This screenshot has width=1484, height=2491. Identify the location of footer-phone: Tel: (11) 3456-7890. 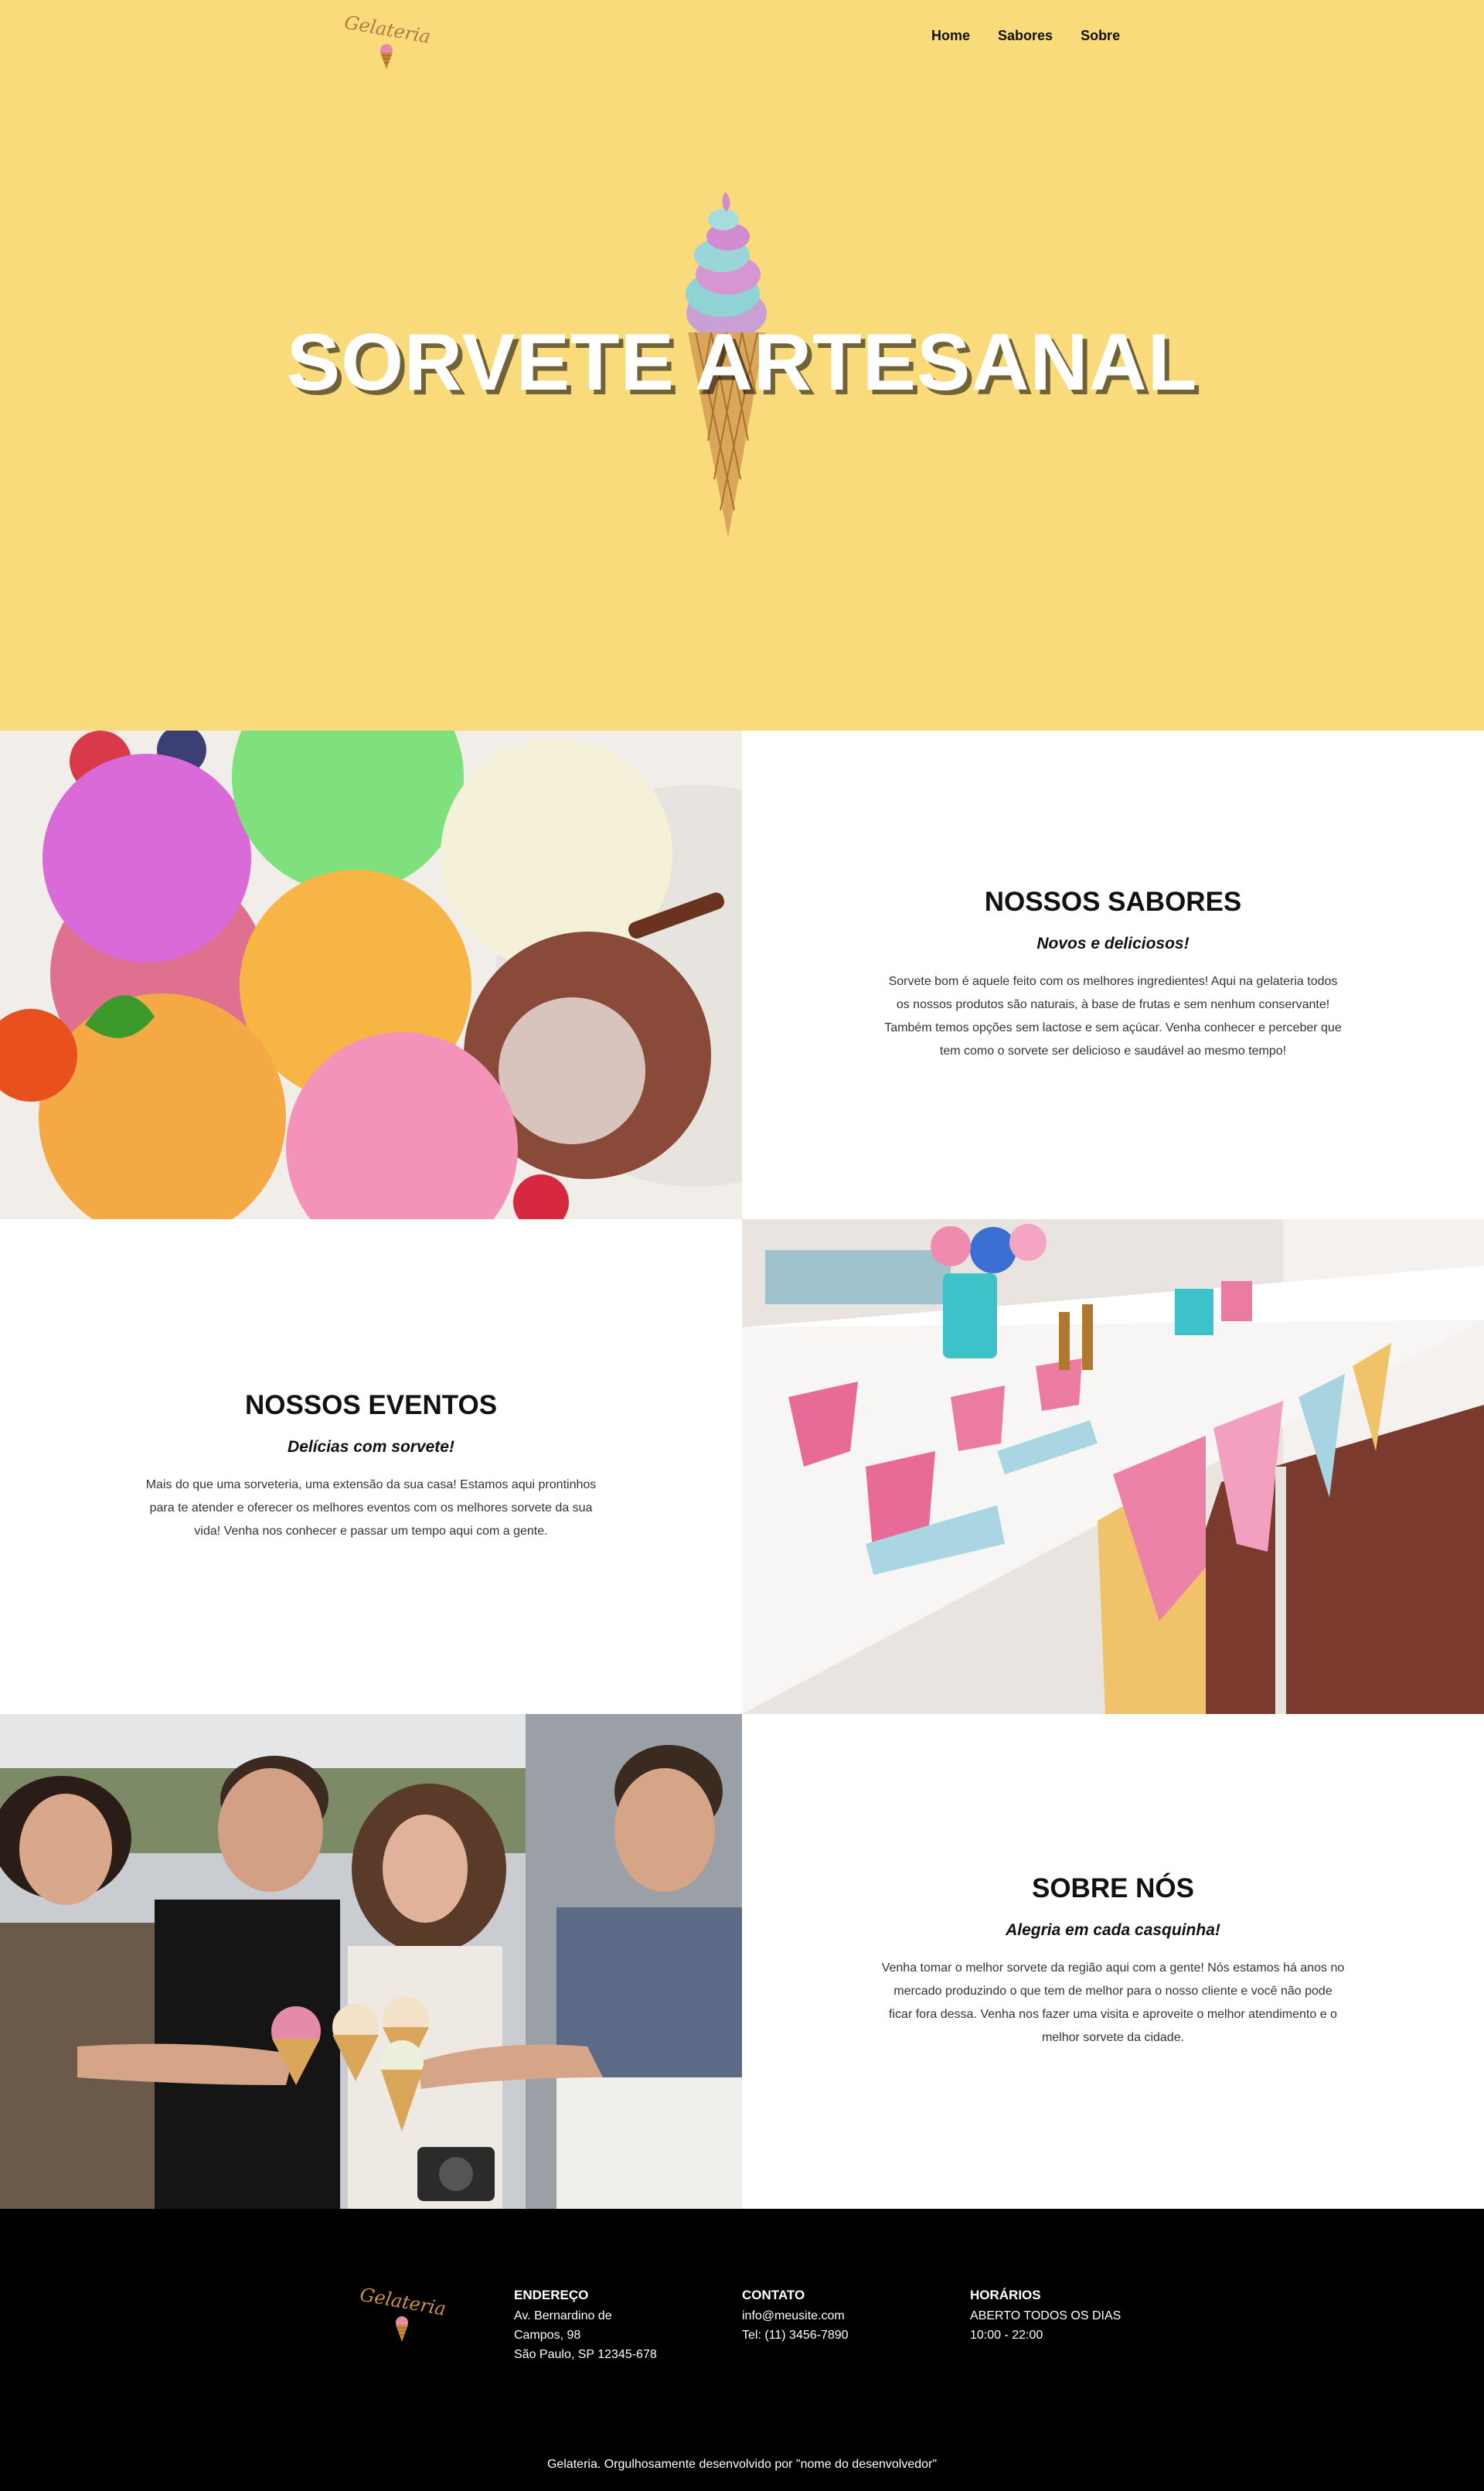
(795, 2335).